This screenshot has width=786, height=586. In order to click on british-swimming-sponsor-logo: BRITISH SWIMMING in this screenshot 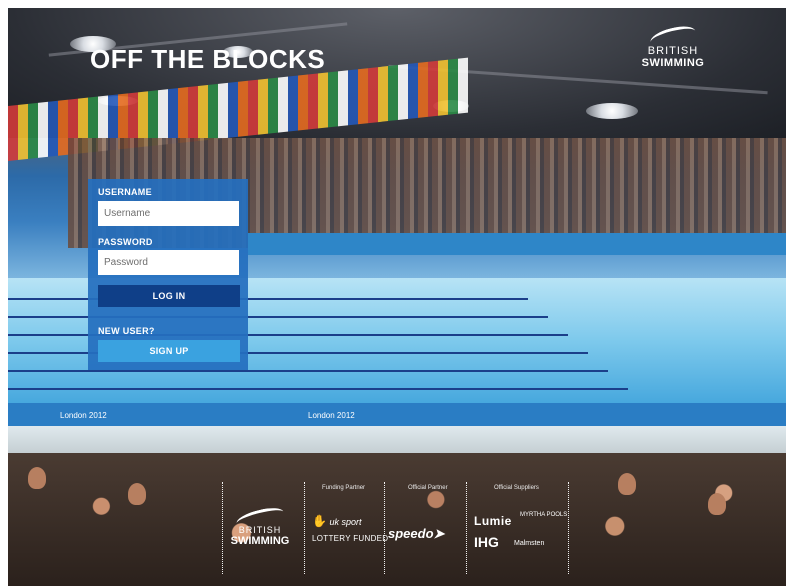, I will do `click(260, 525)`.